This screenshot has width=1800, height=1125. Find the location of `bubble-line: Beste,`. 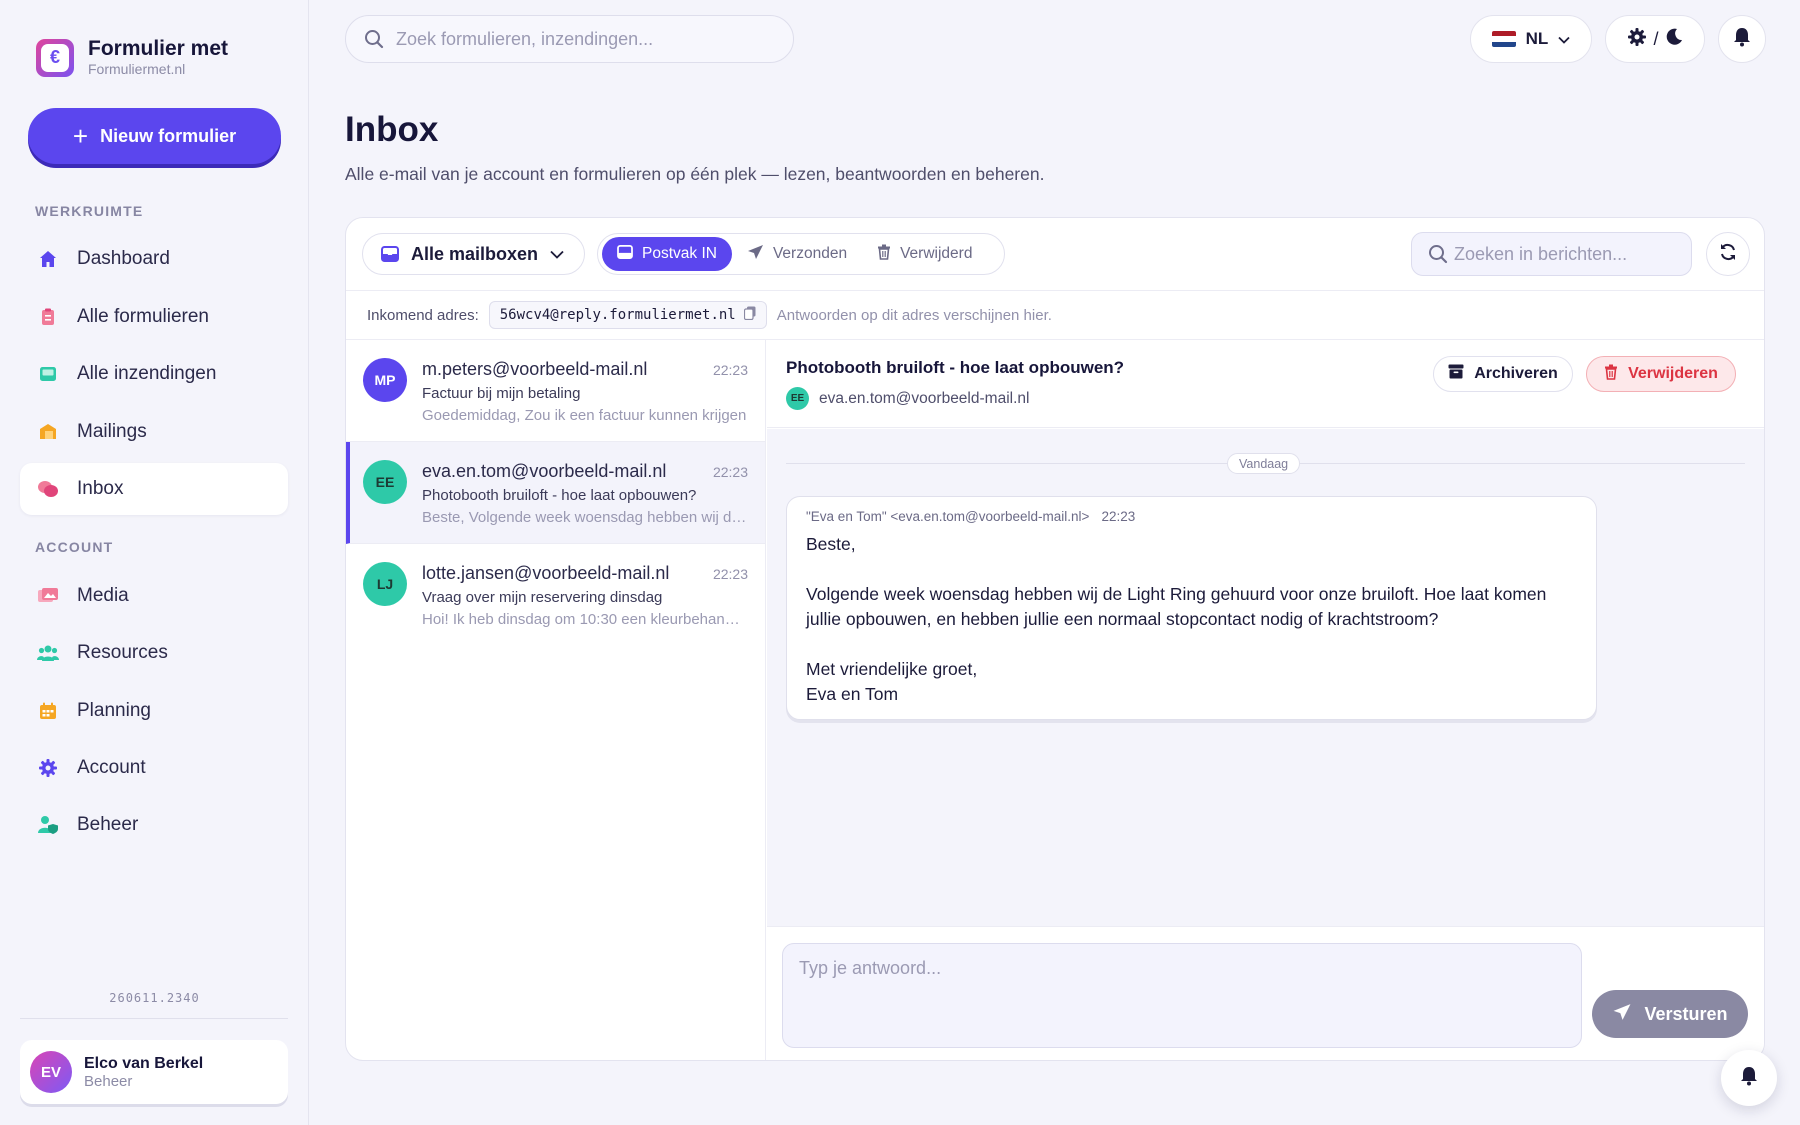

bubble-line: Beste, is located at coordinates (831, 544).